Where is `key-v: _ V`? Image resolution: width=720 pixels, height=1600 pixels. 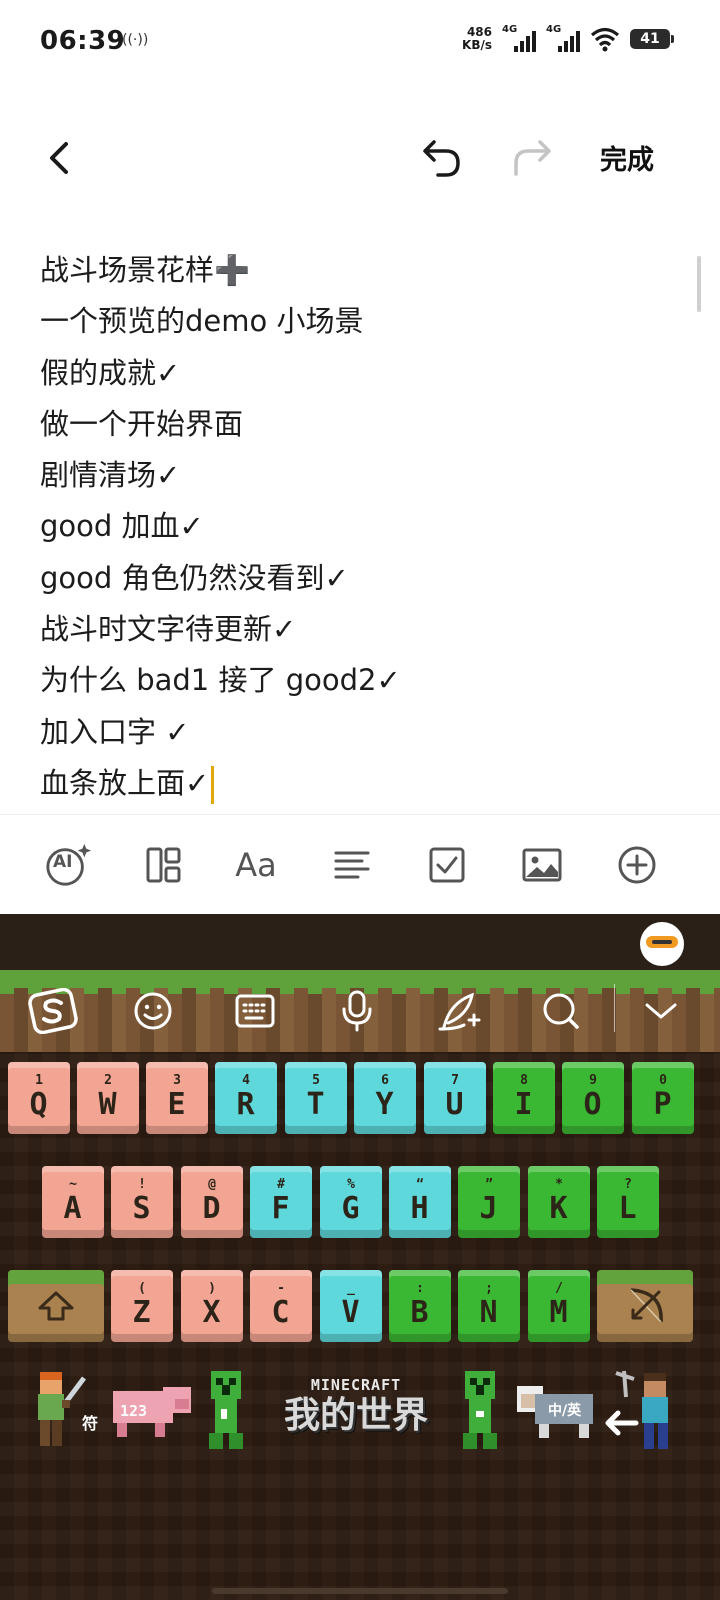
key-v: _ V is located at coordinates (351, 1306).